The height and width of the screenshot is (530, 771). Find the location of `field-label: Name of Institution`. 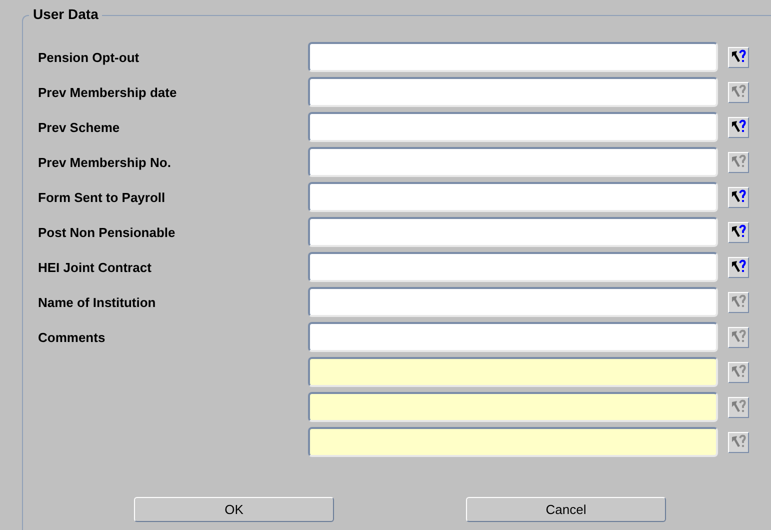

field-label: Name of Institution is located at coordinates (97, 302).